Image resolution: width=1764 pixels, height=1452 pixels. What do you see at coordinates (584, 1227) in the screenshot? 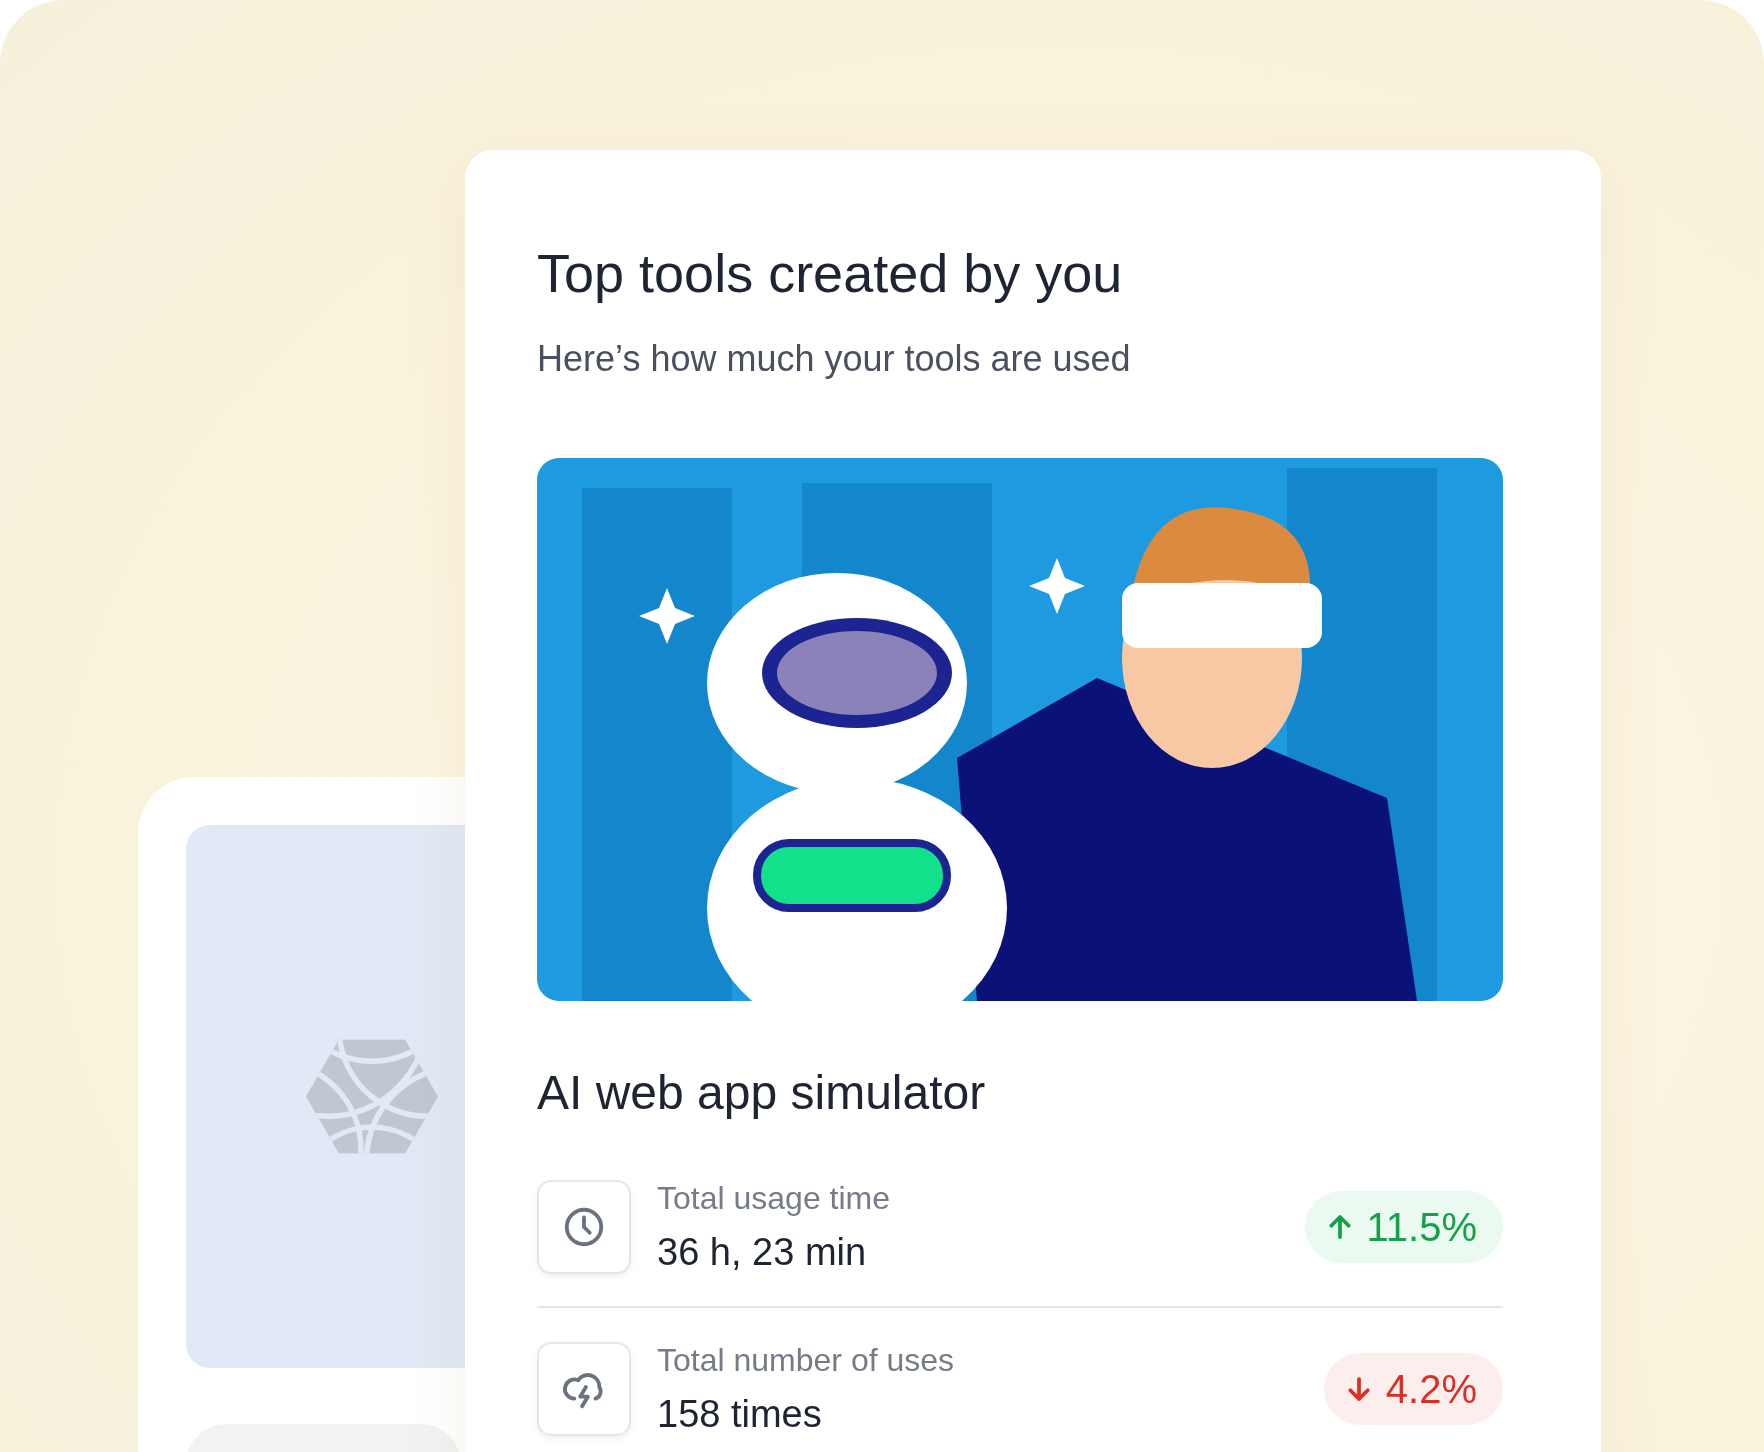
I see `clock-icon` at bounding box center [584, 1227].